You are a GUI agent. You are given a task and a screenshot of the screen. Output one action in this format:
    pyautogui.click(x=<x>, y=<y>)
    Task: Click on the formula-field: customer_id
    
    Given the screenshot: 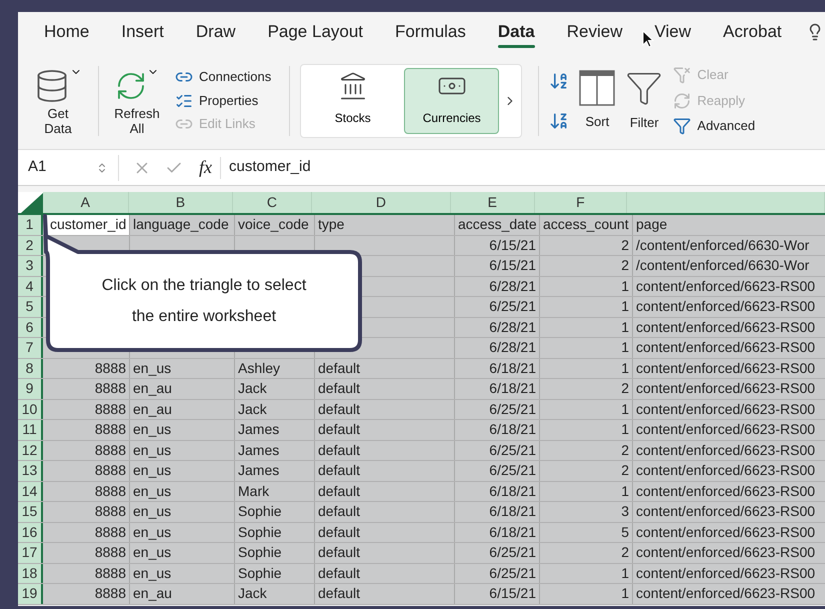 What is the action you would take?
    pyautogui.click(x=270, y=167)
    